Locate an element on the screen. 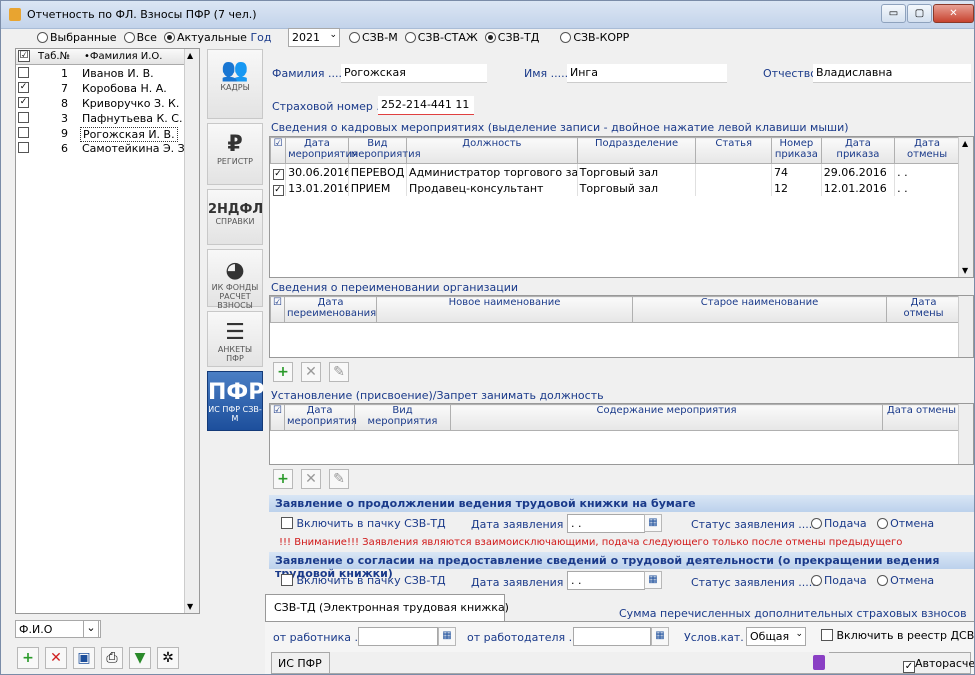 This screenshot has height=675, width=975. last-name-field: Рогожская is located at coordinates (414, 73).